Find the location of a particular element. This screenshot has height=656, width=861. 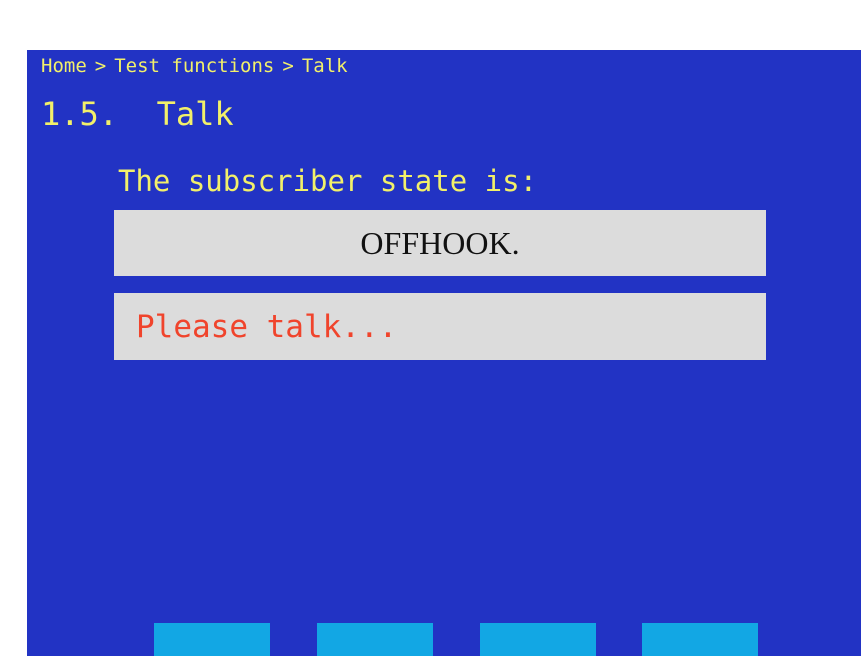

page-title: 1.5. Talk is located at coordinates (137, 114).